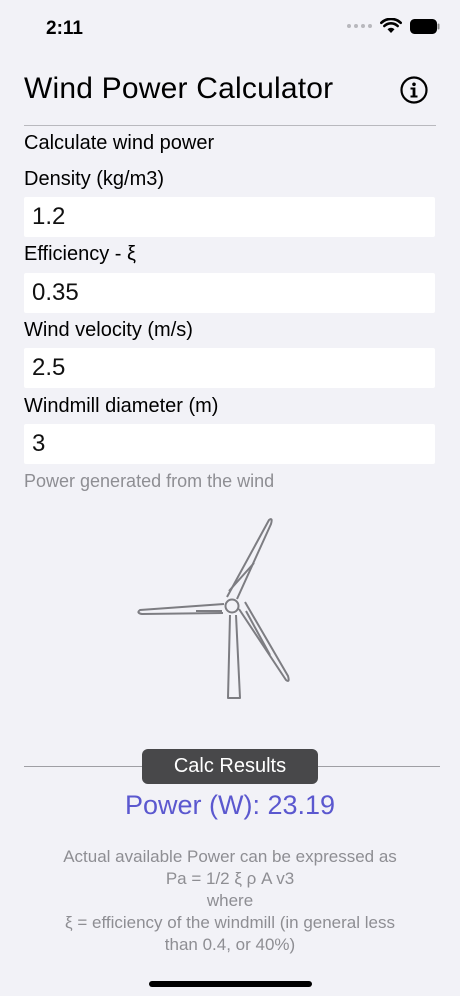 The image size is (460, 996). Describe the element at coordinates (230, 805) in the screenshot. I see `power-result: Power (W): 23.19` at that location.